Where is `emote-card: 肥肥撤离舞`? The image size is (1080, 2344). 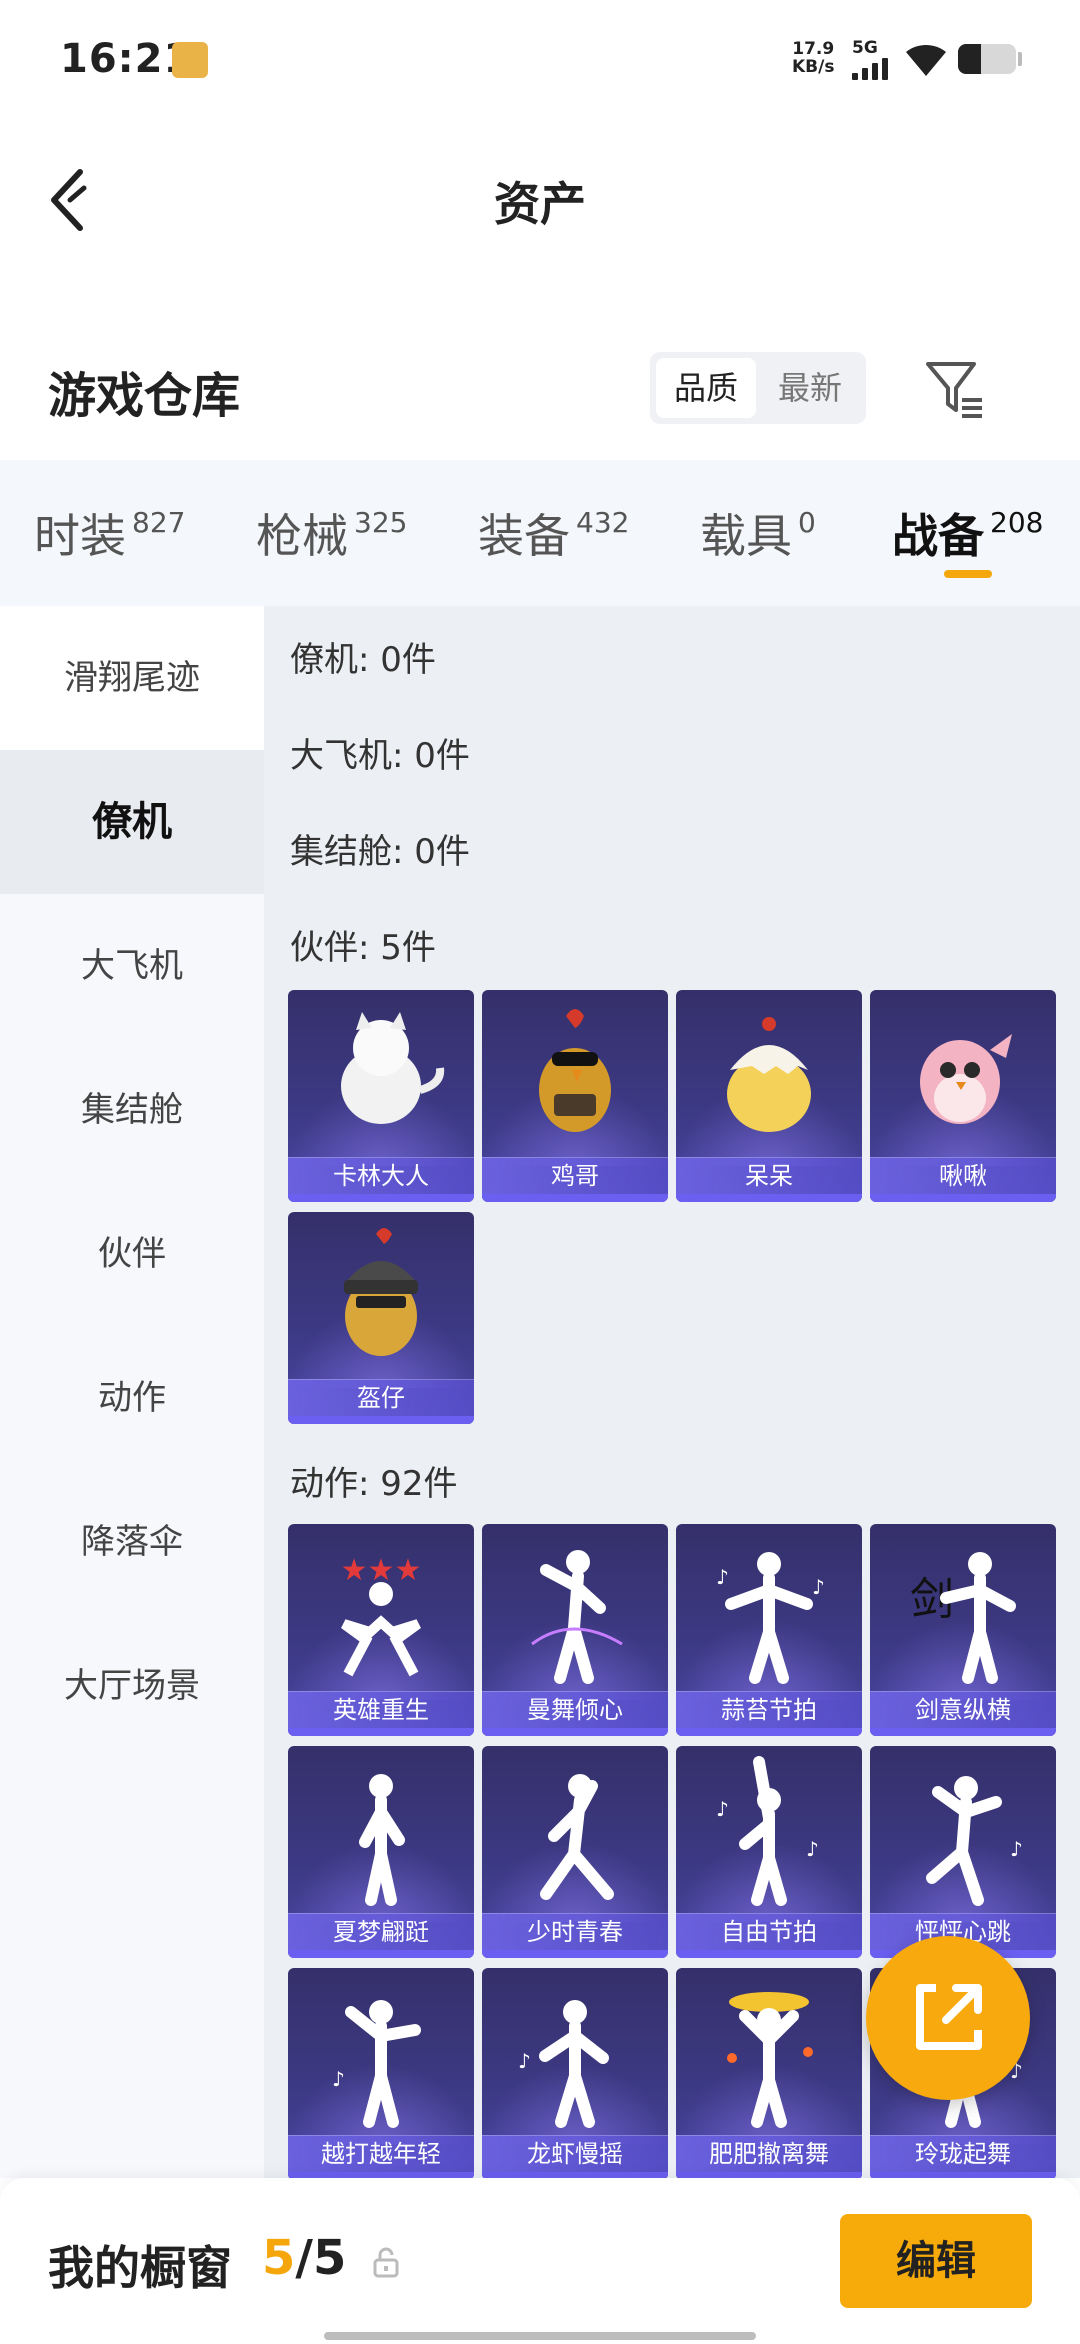
emote-card: 肥肥撤离舞 is located at coordinates (769, 2074).